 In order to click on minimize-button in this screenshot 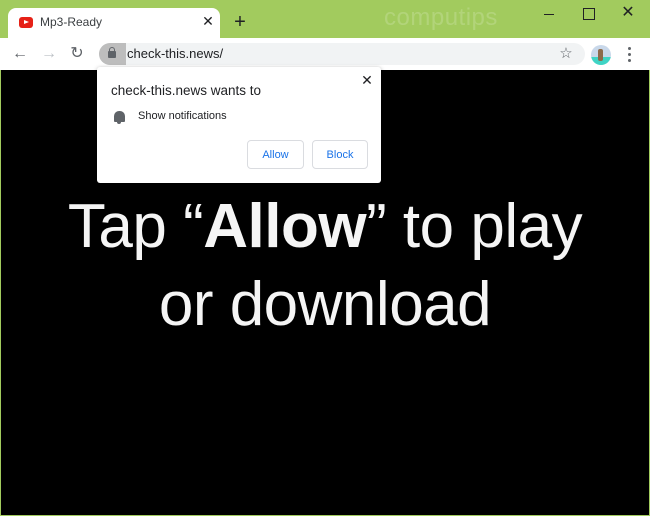, I will do `click(549, 13)`.